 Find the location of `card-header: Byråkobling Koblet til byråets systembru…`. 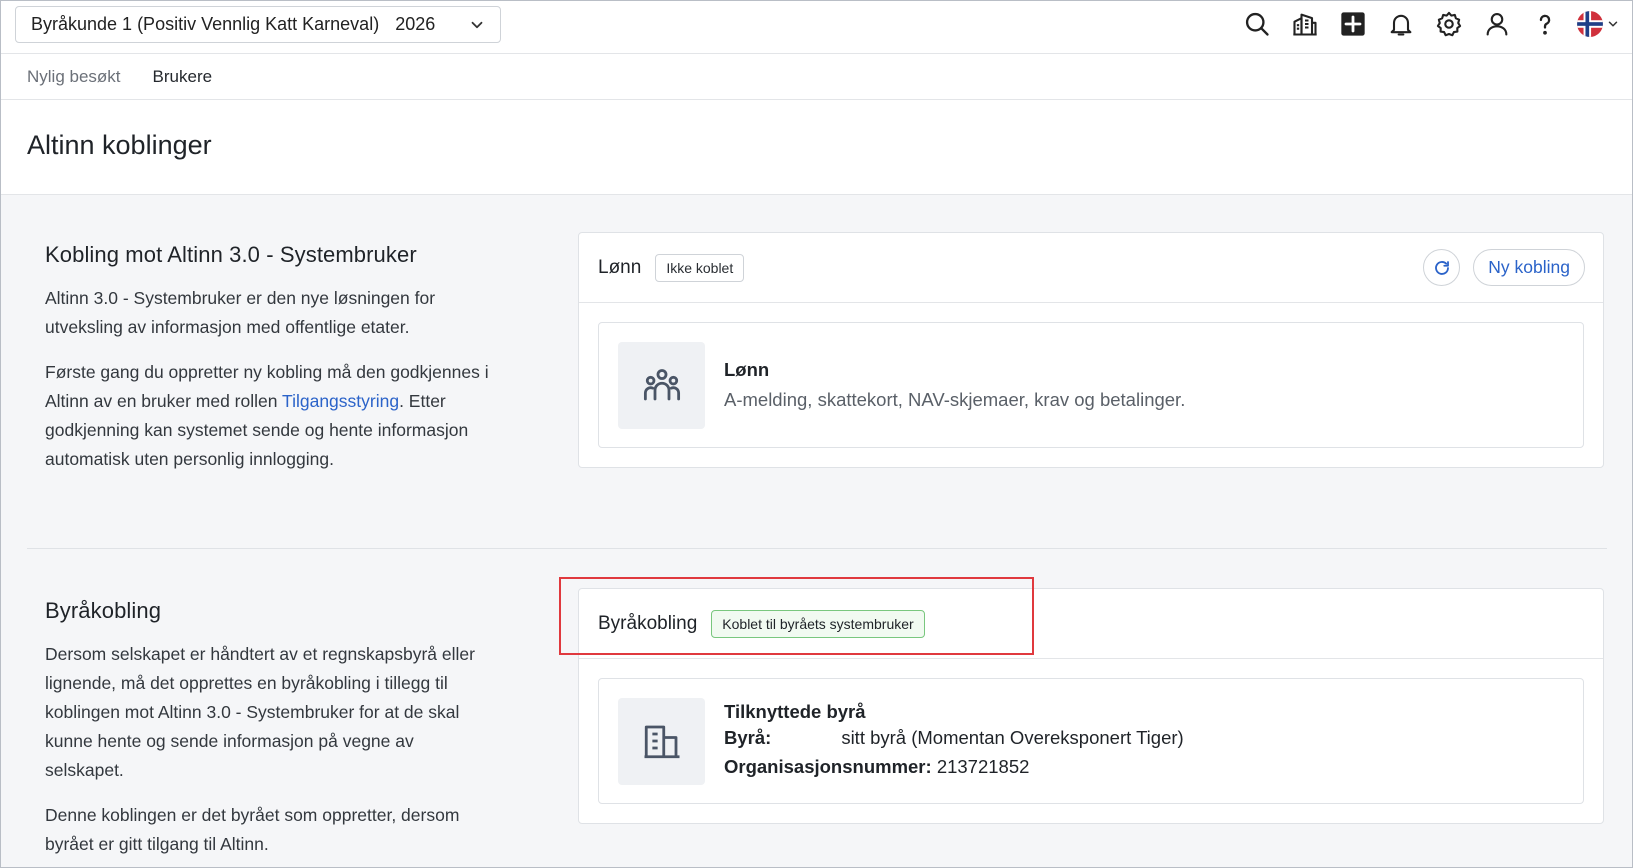

card-header: Byråkobling Koblet til byråets systembru… is located at coordinates (1091, 624).